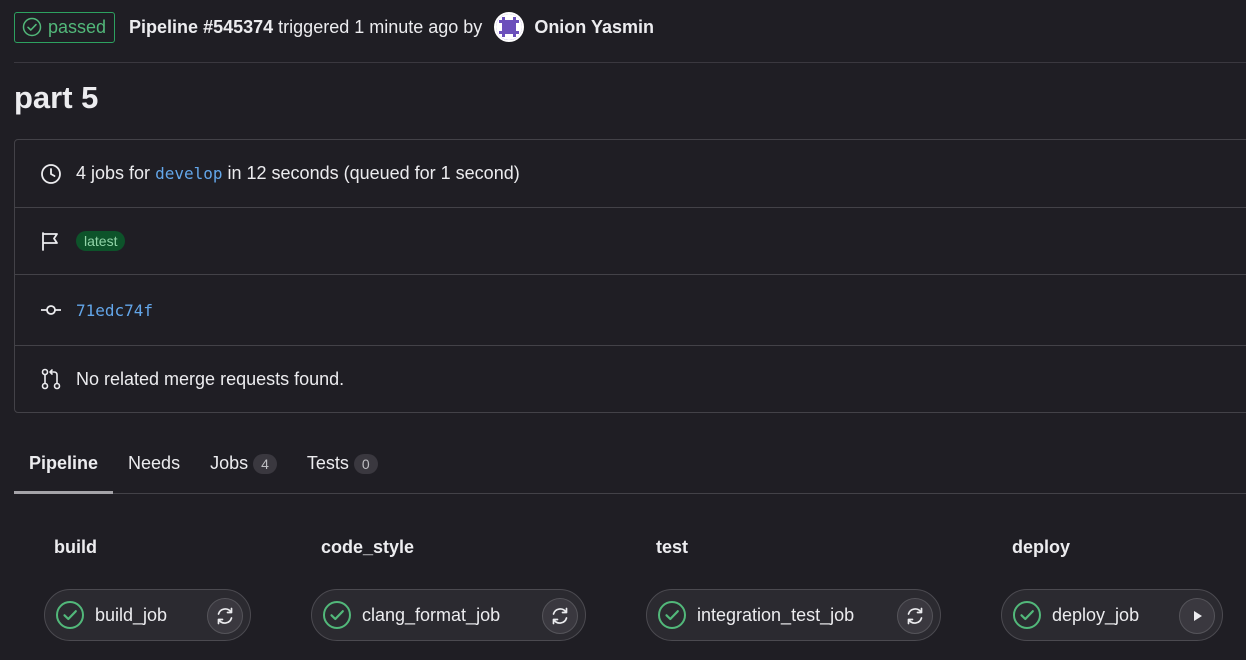  Describe the element at coordinates (114, 310) in the screenshot. I see `commit-link: 71edc74f` at that location.